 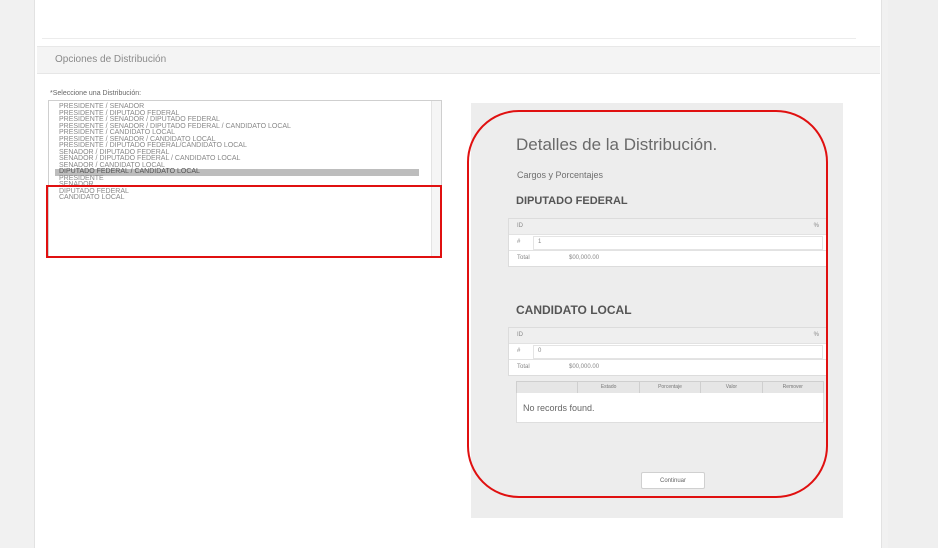 What do you see at coordinates (609, 387) in the screenshot?
I see `grid-column-estado: Estado` at bounding box center [609, 387].